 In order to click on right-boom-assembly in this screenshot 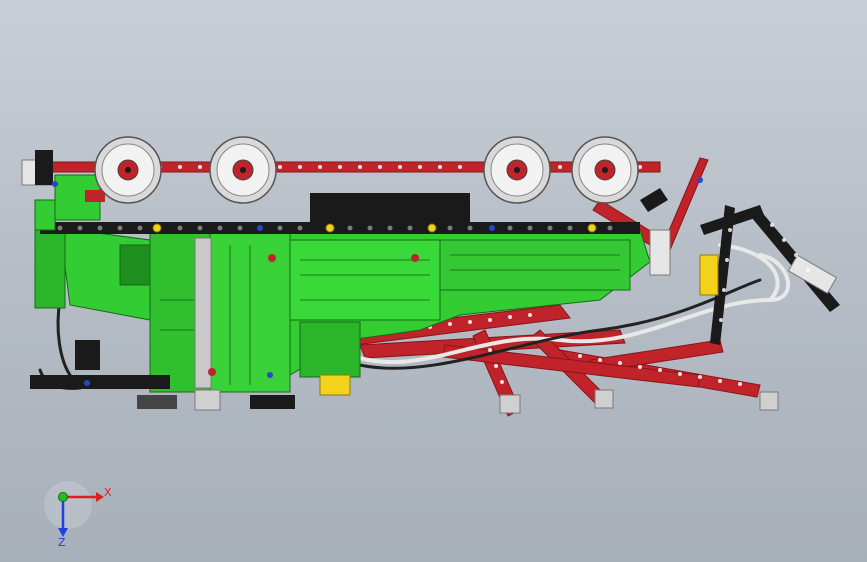, I will do `click(740, 251)`.